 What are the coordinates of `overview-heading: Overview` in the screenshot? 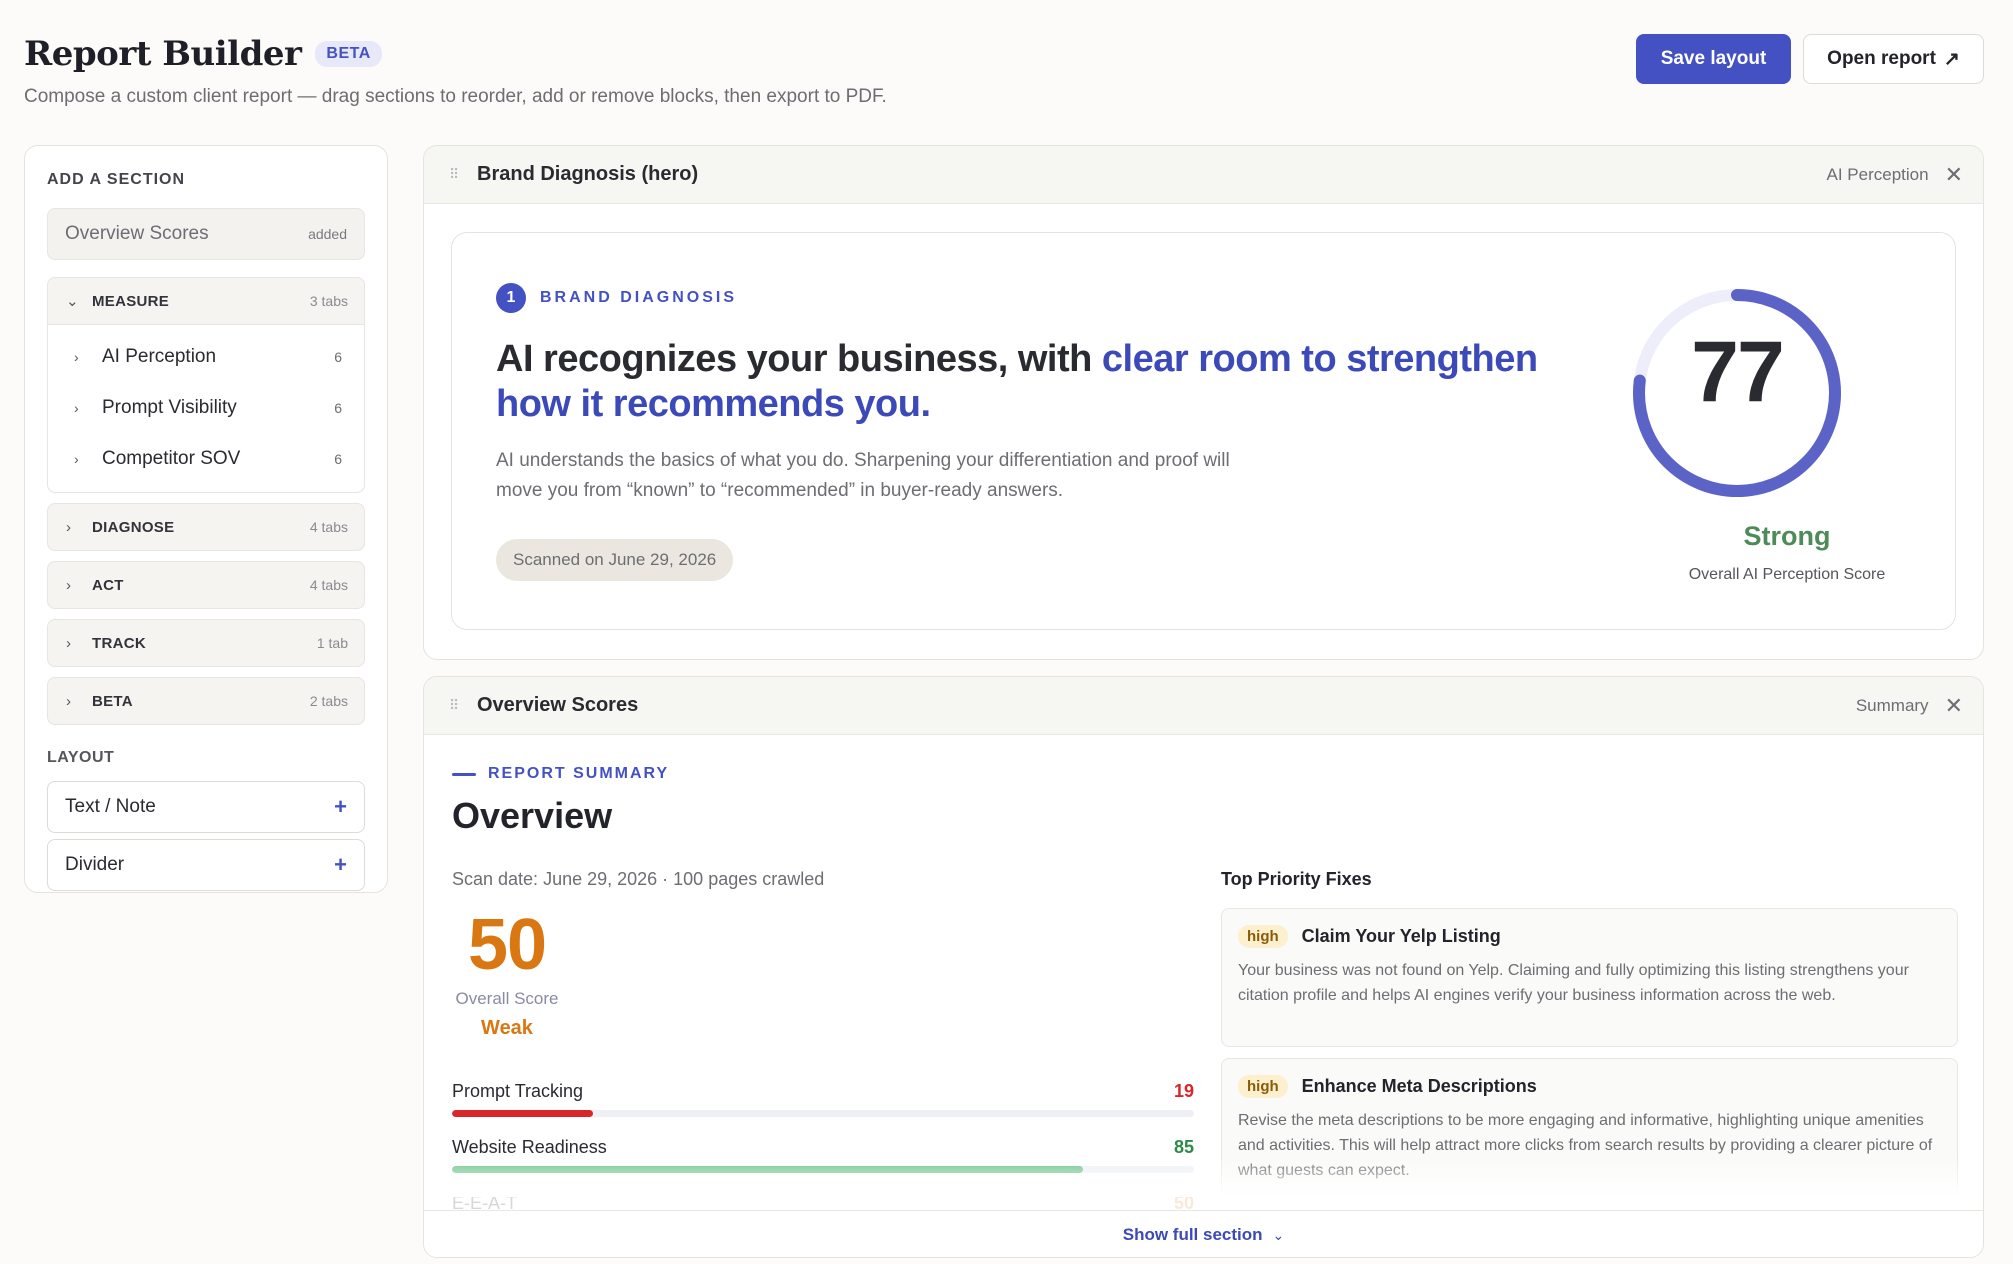 It's located at (532, 815).